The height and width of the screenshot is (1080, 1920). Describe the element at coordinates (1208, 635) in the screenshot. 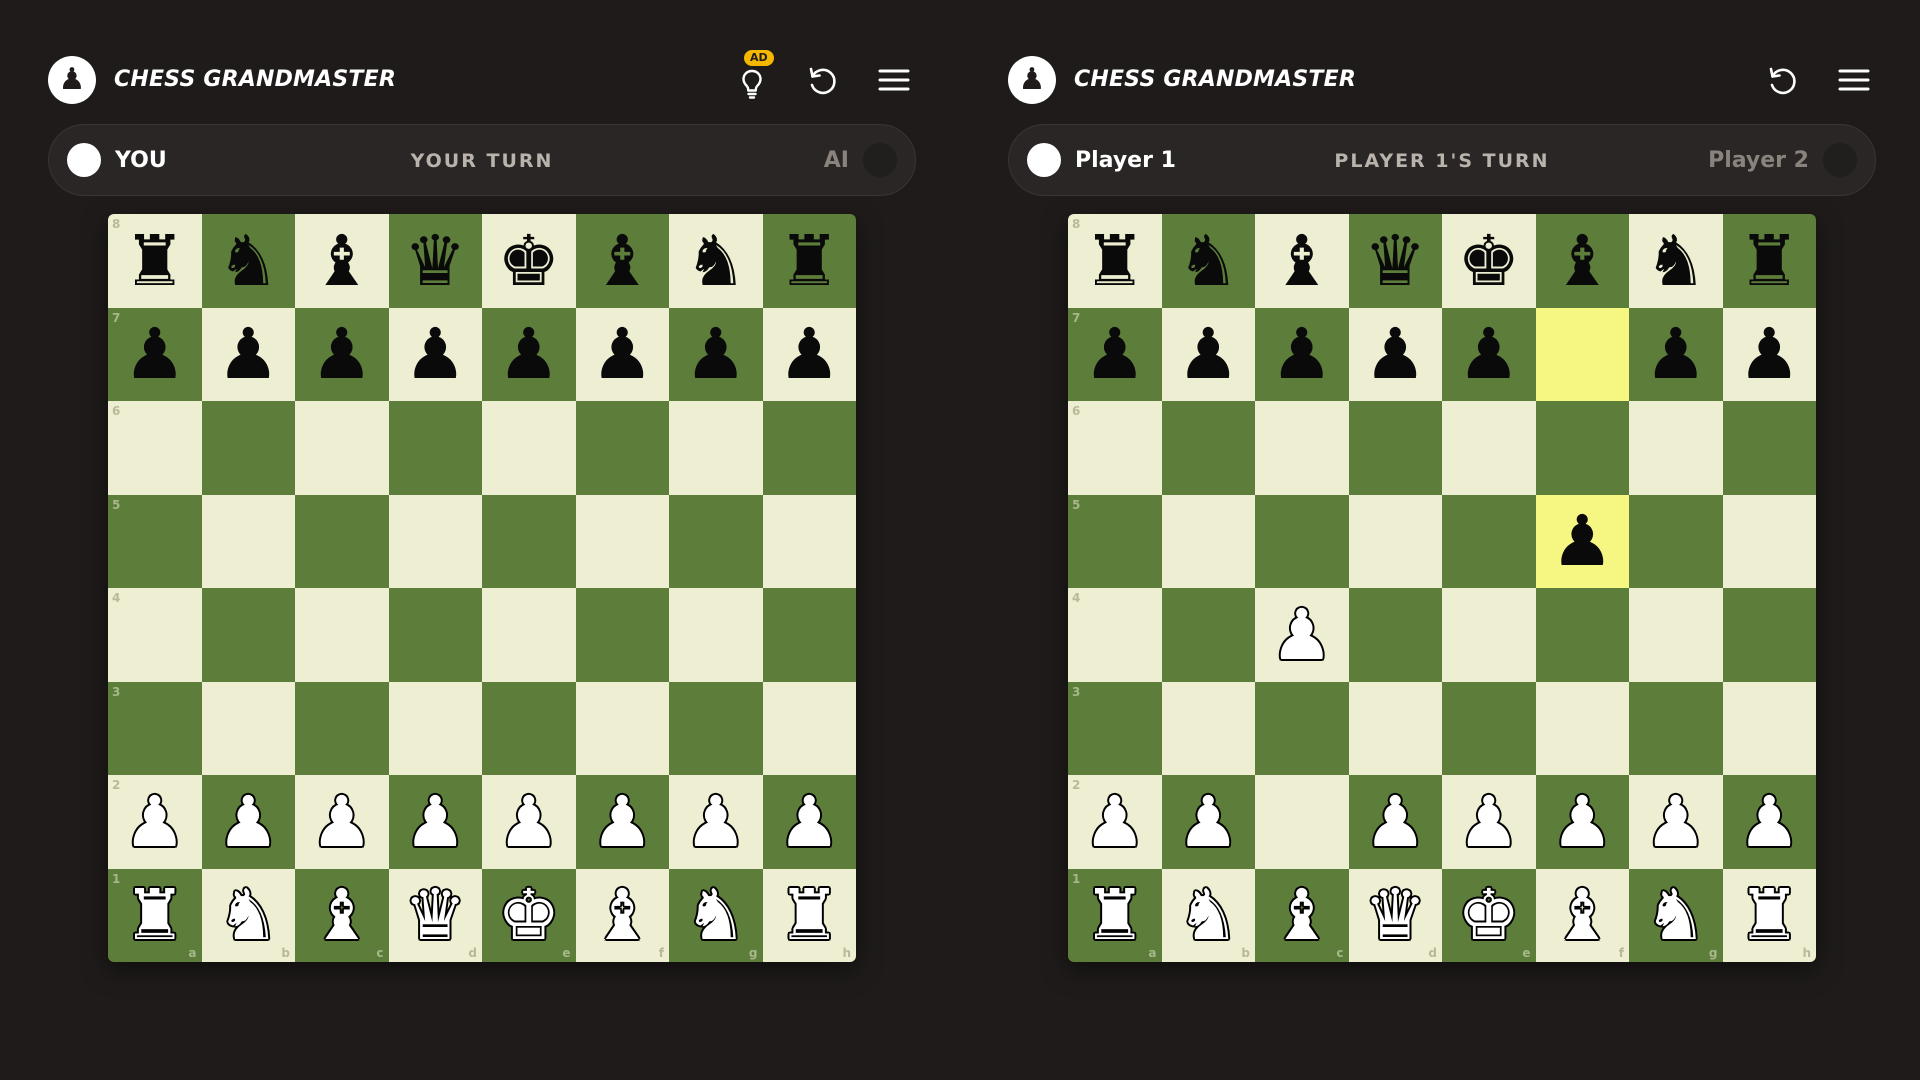

I see `square-b4` at that location.